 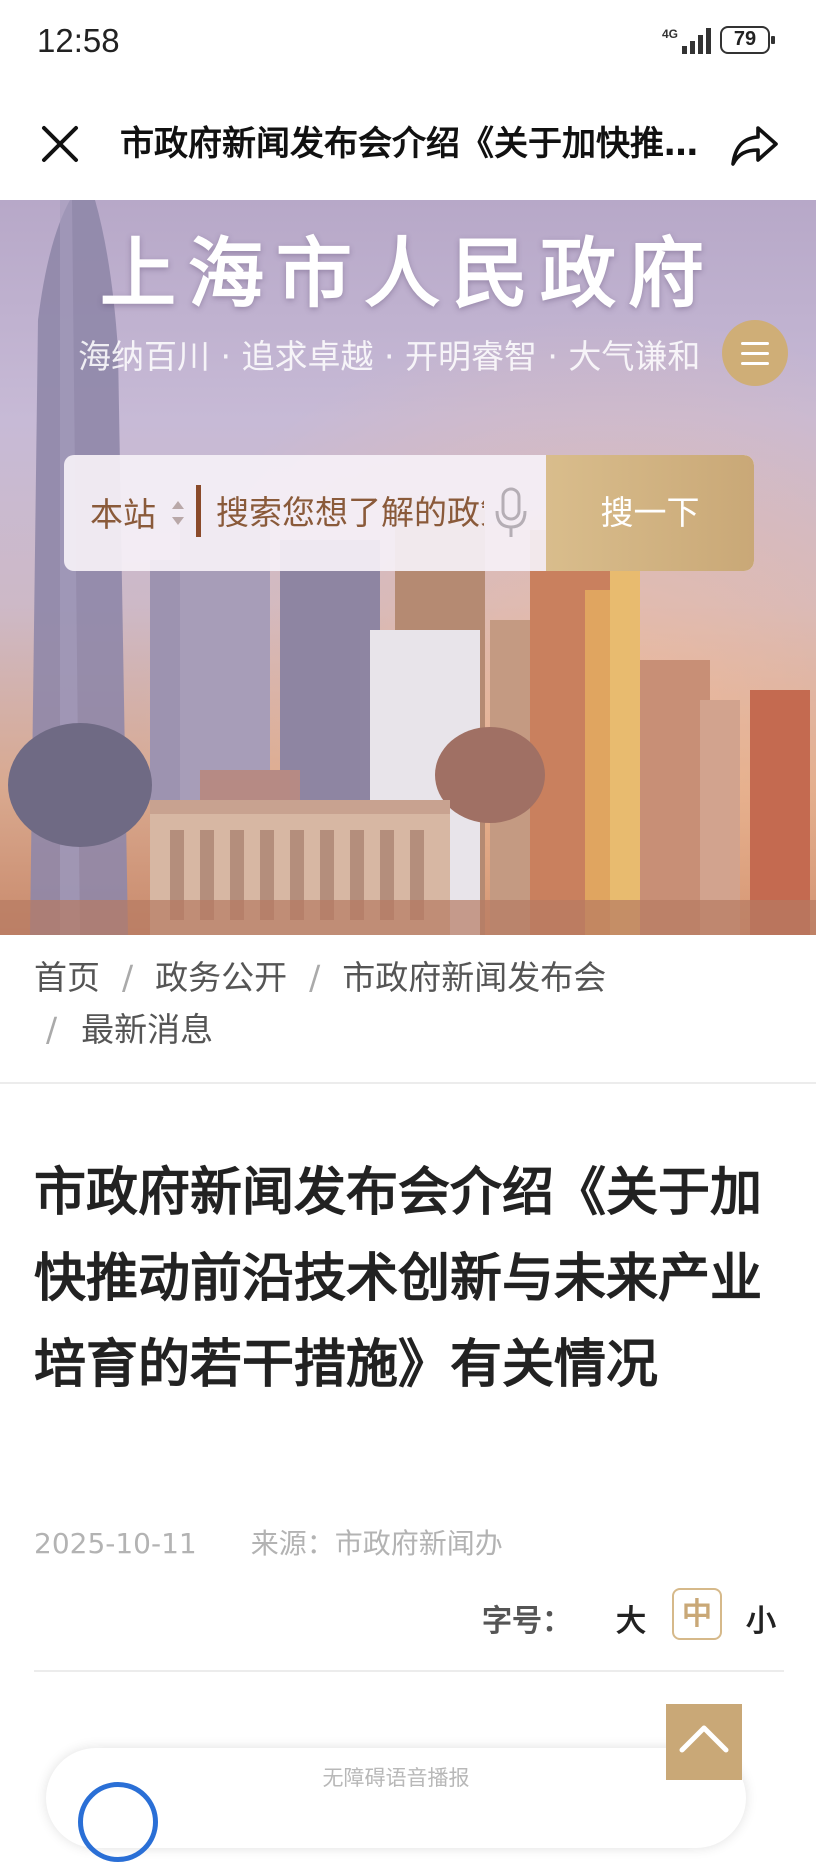 I want to click on font-size-medium-button: 中, so click(x=697, y=1614).